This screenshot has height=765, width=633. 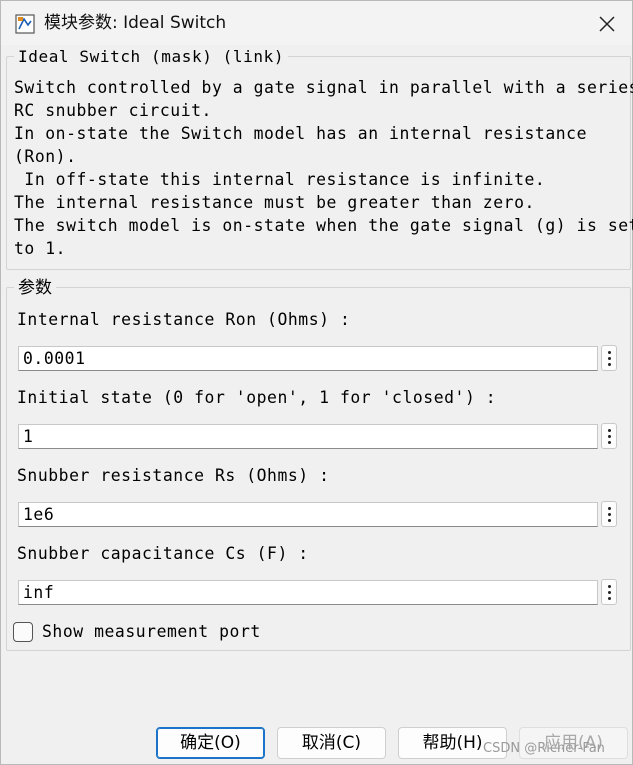 What do you see at coordinates (40, 248) in the screenshot?
I see `description-line: to 1.` at bounding box center [40, 248].